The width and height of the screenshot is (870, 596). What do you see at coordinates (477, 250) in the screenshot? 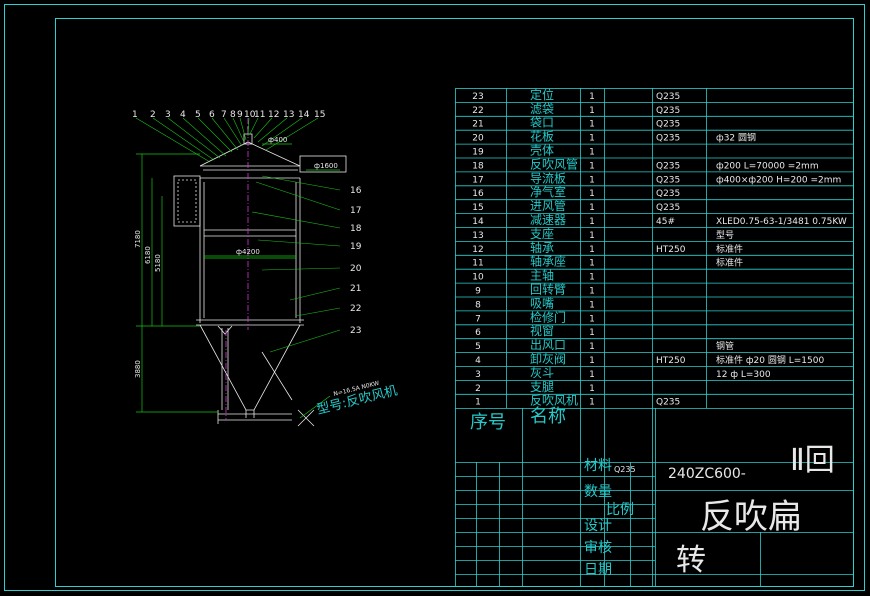
I see `bom-cell-no: 12` at bounding box center [477, 250].